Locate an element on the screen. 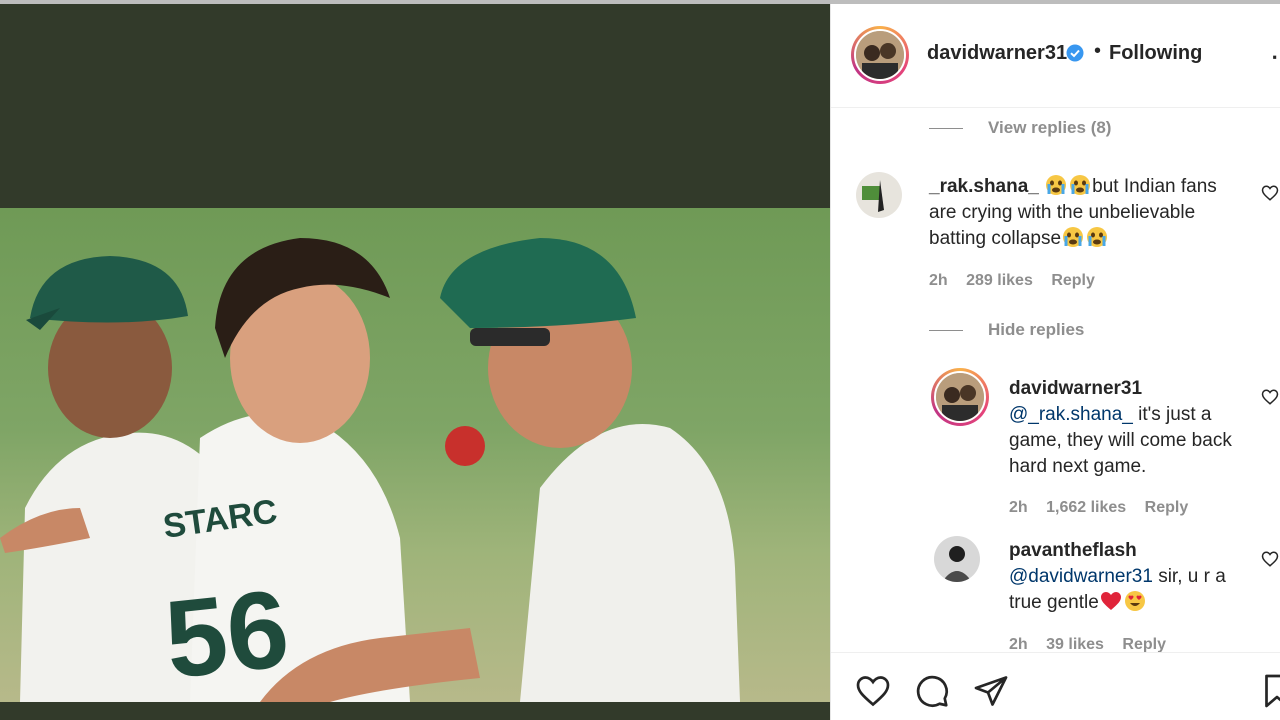 The width and height of the screenshot is (1280, 720). post-header: davidwarner31 • Following ⋯ is located at coordinates (1055, 56).